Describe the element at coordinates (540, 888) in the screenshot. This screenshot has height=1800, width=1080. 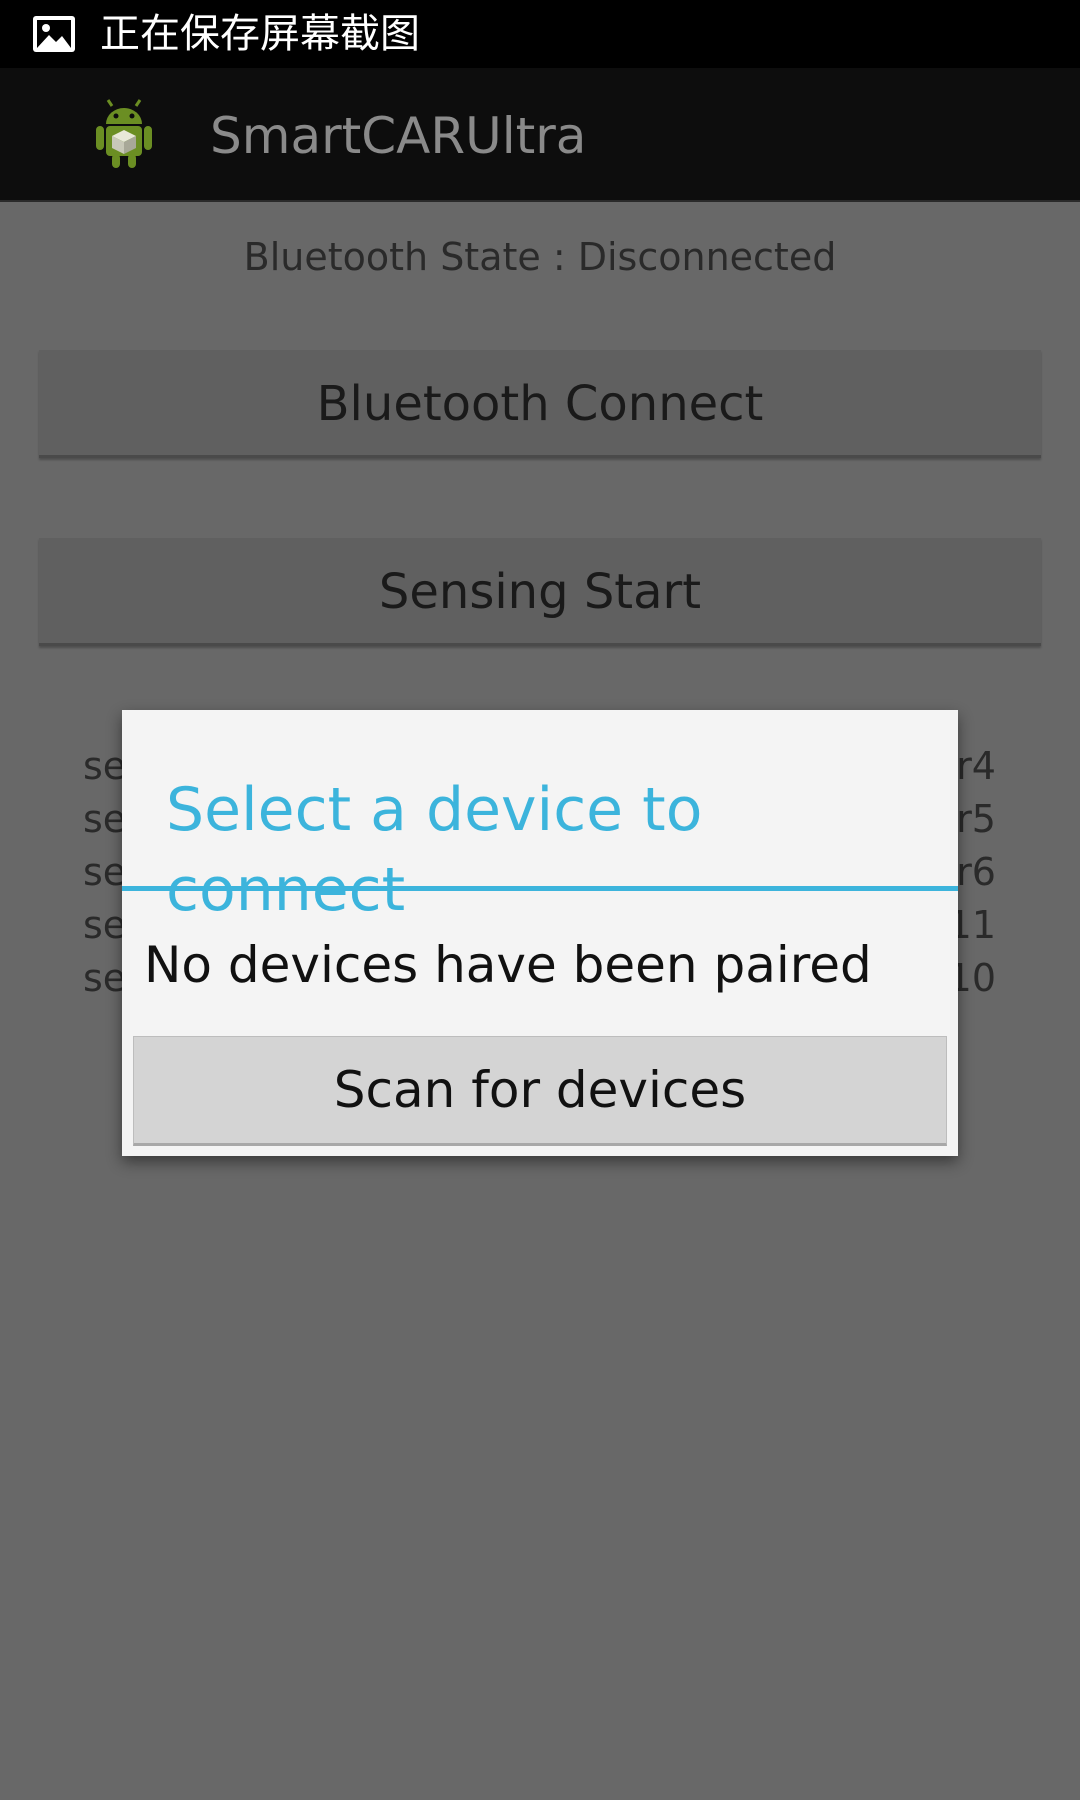
I see `dialog-title-divider` at that location.